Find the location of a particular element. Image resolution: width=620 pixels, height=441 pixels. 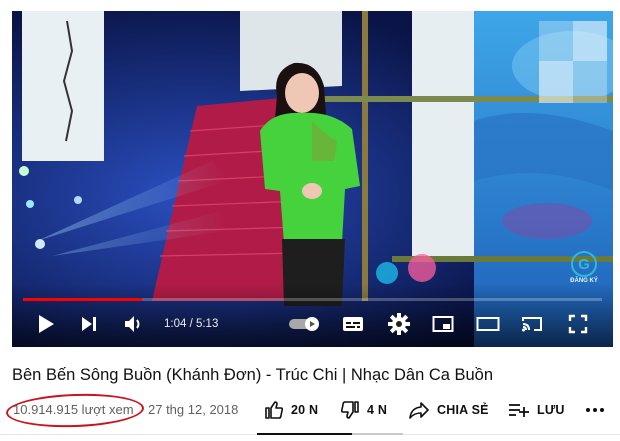

volume-button is located at coordinates (134, 324).